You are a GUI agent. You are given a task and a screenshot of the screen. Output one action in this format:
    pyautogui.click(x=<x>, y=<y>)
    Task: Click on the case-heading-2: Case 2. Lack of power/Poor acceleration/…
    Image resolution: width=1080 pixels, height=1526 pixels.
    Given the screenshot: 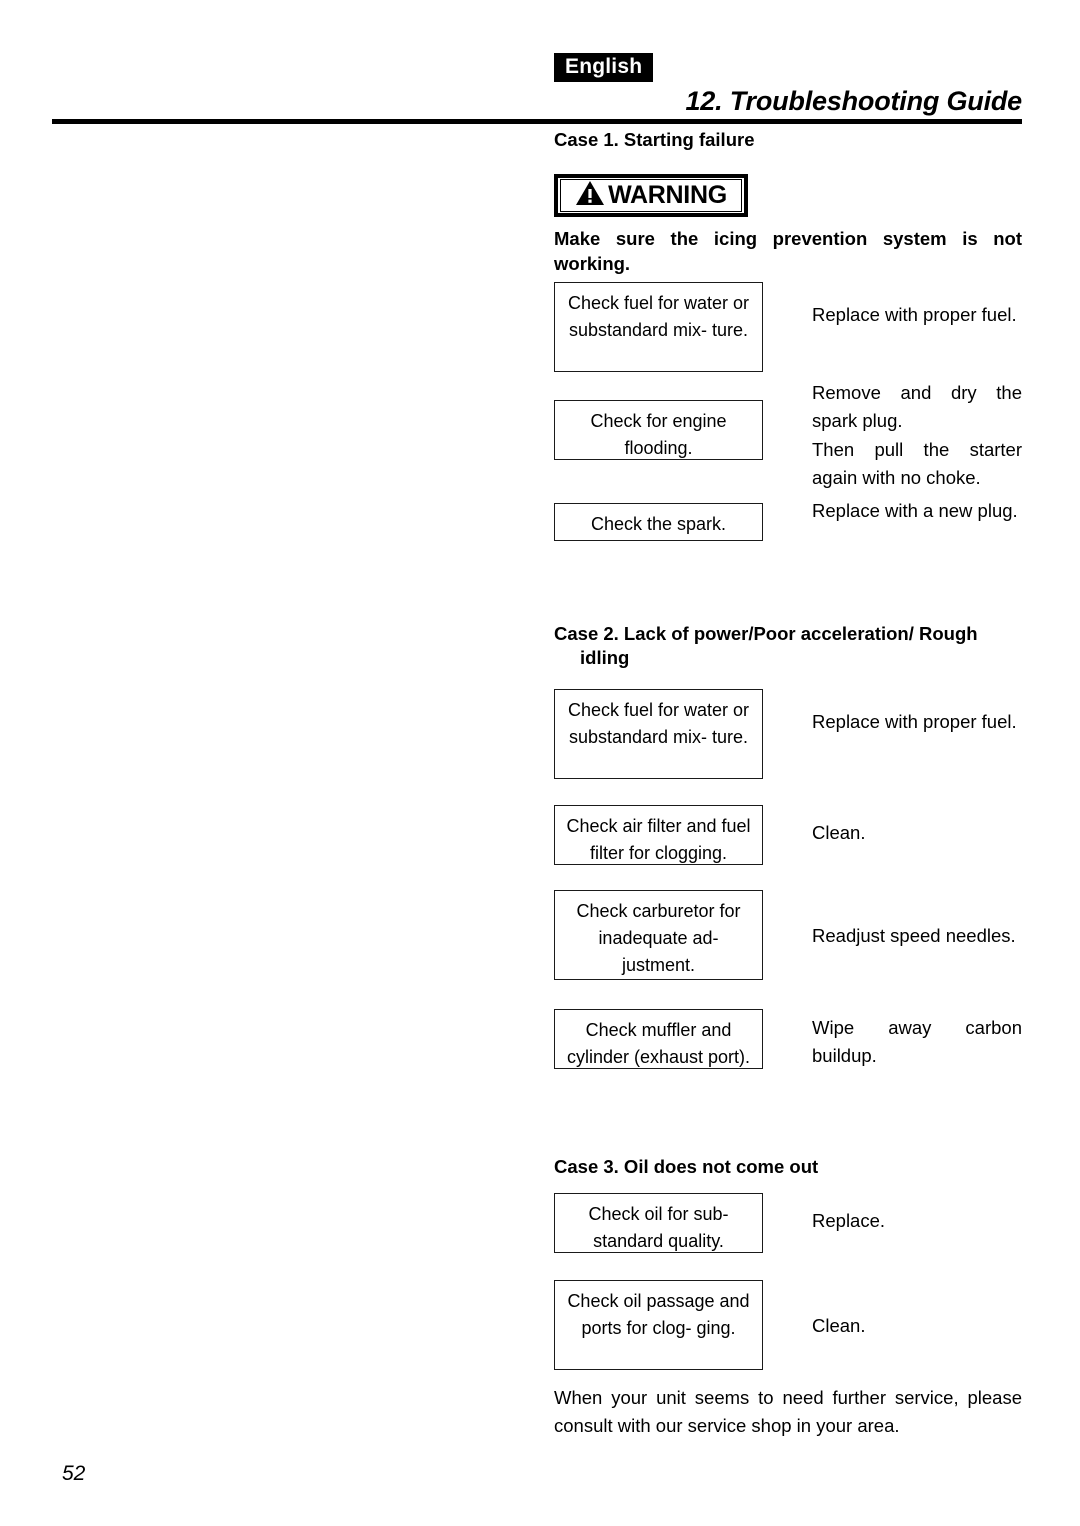 What is the action you would take?
    pyautogui.click(x=766, y=646)
    